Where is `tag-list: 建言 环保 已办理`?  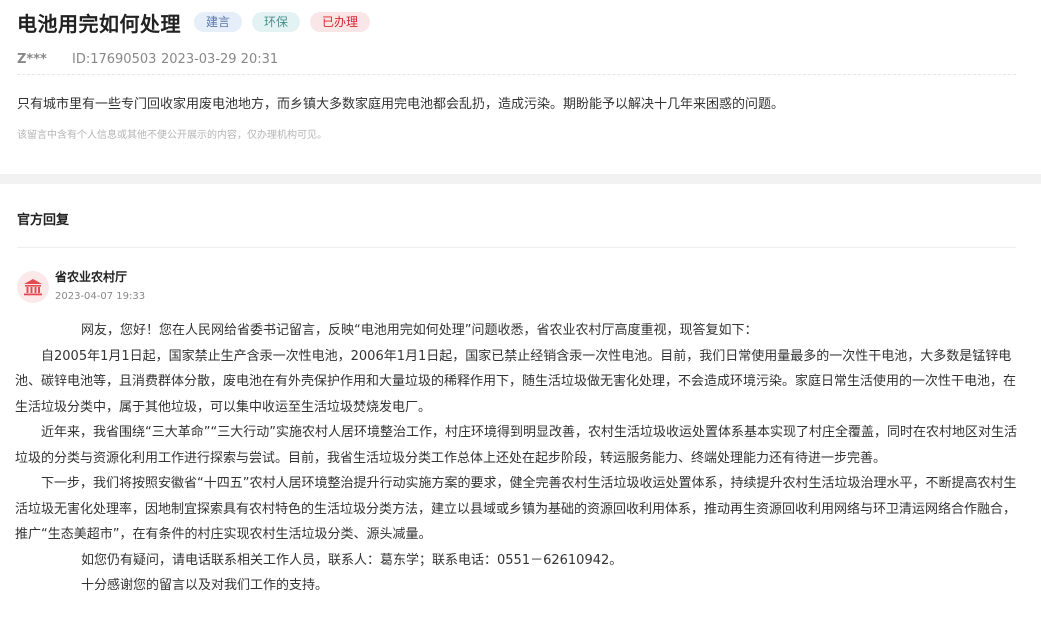
tag-list: 建言 环保 已办理 is located at coordinates (287, 22).